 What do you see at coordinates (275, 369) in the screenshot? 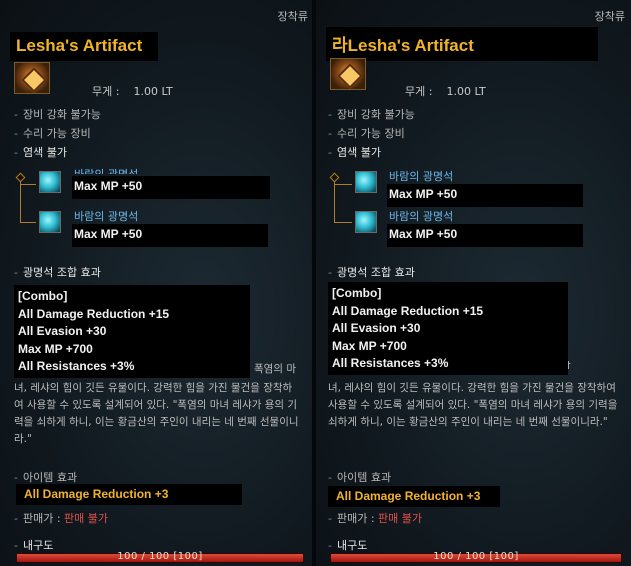
I see `description-tail: 폭염의 마` at bounding box center [275, 369].